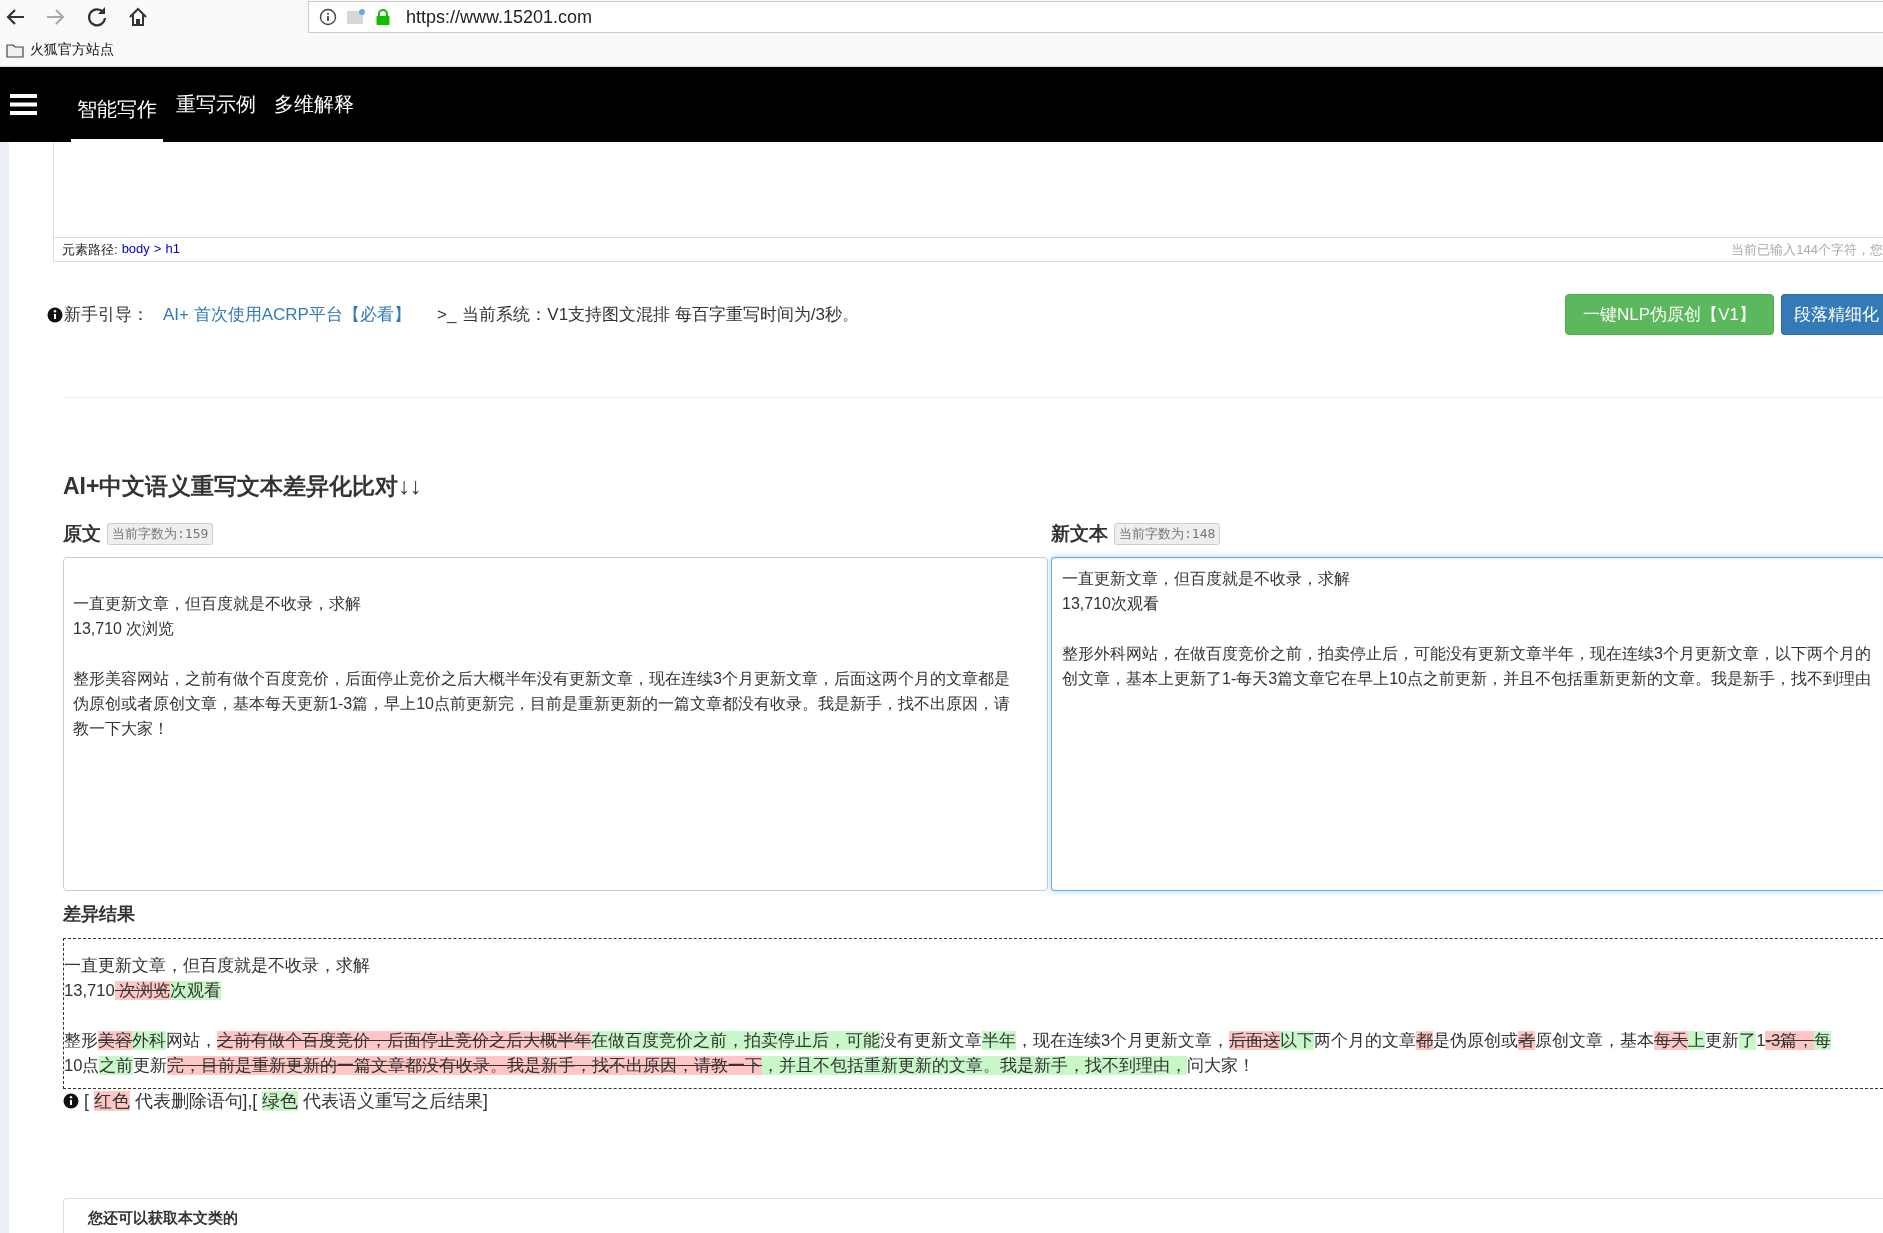 This screenshot has height=1233, width=1883. Describe the element at coordinates (217, 966) in the screenshot. I see `diff-line: 一直更新文章，但百度就是不收录，求解` at that location.